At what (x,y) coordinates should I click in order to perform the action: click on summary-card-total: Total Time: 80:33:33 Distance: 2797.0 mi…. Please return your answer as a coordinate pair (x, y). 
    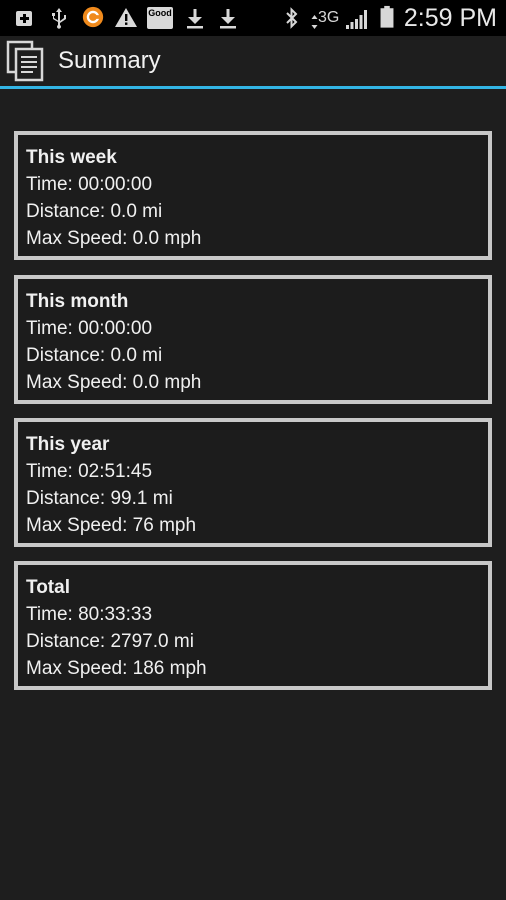
    Looking at the image, I should click on (253, 625).